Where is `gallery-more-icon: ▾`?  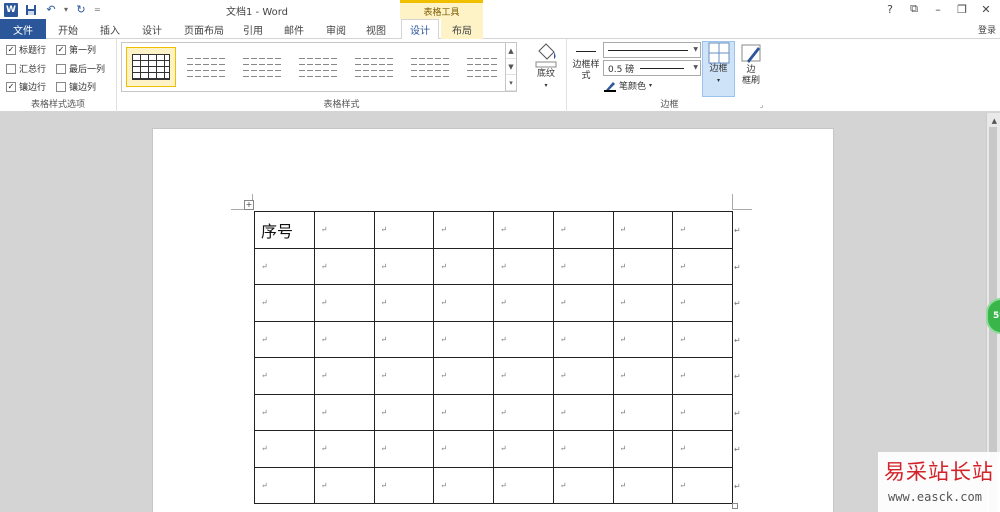 gallery-more-icon: ▾ is located at coordinates (511, 83).